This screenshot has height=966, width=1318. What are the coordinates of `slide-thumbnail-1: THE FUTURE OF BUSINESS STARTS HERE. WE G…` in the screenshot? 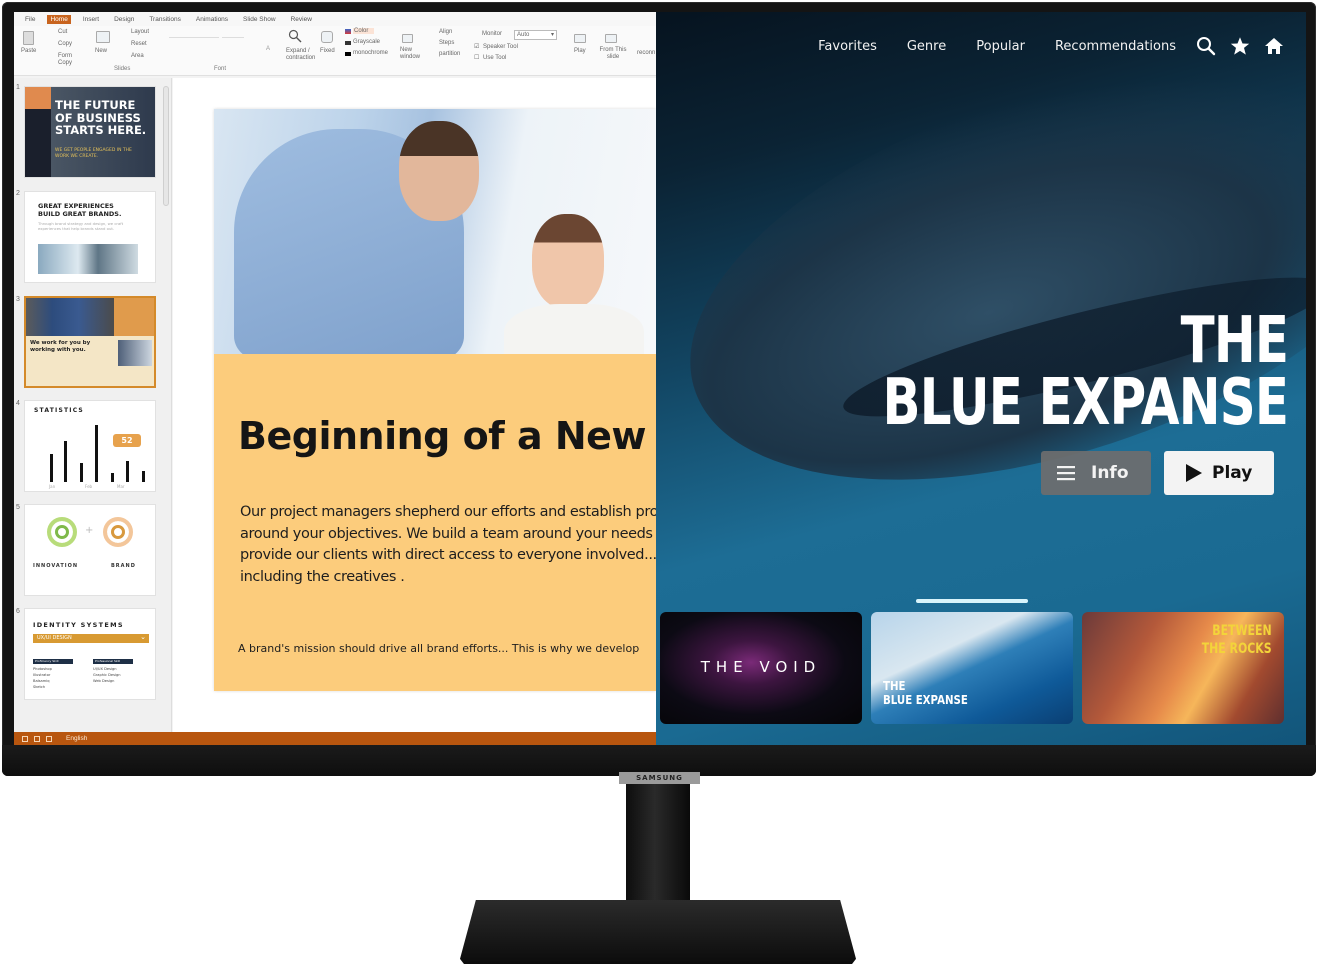 It's located at (90, 132).